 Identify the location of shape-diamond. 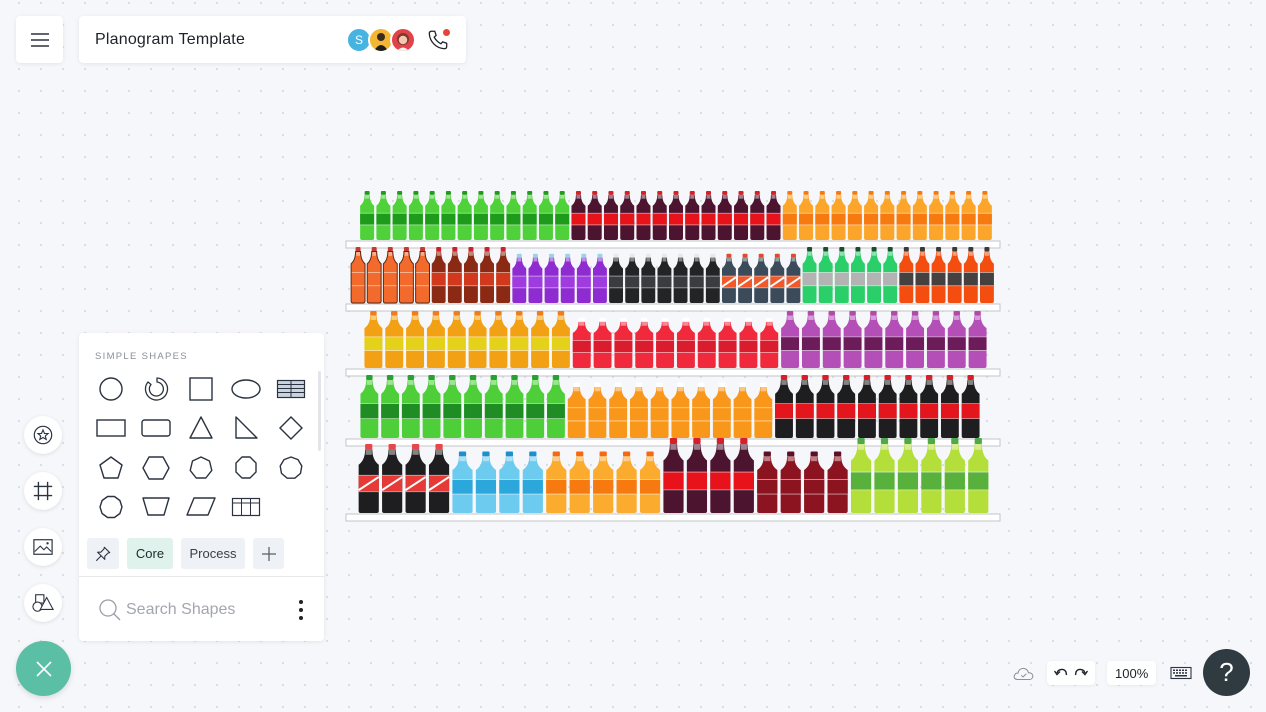
(291, 429).